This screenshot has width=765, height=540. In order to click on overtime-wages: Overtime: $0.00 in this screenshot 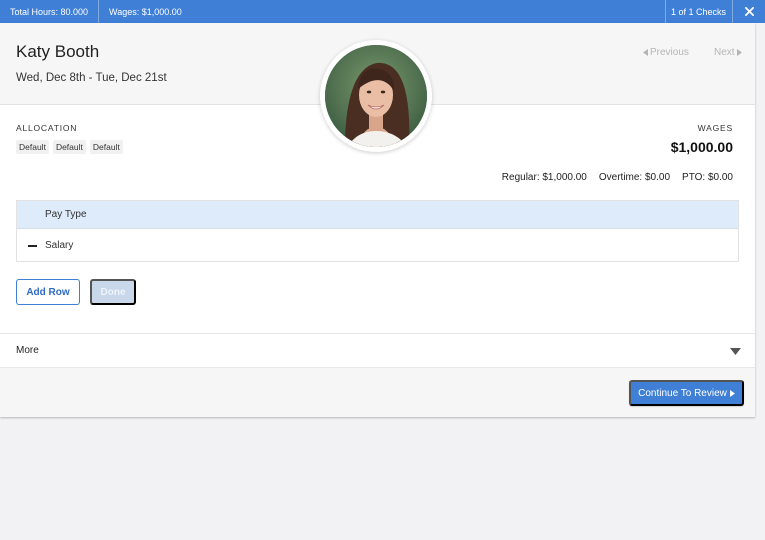, I will do `click(634, 177)`.